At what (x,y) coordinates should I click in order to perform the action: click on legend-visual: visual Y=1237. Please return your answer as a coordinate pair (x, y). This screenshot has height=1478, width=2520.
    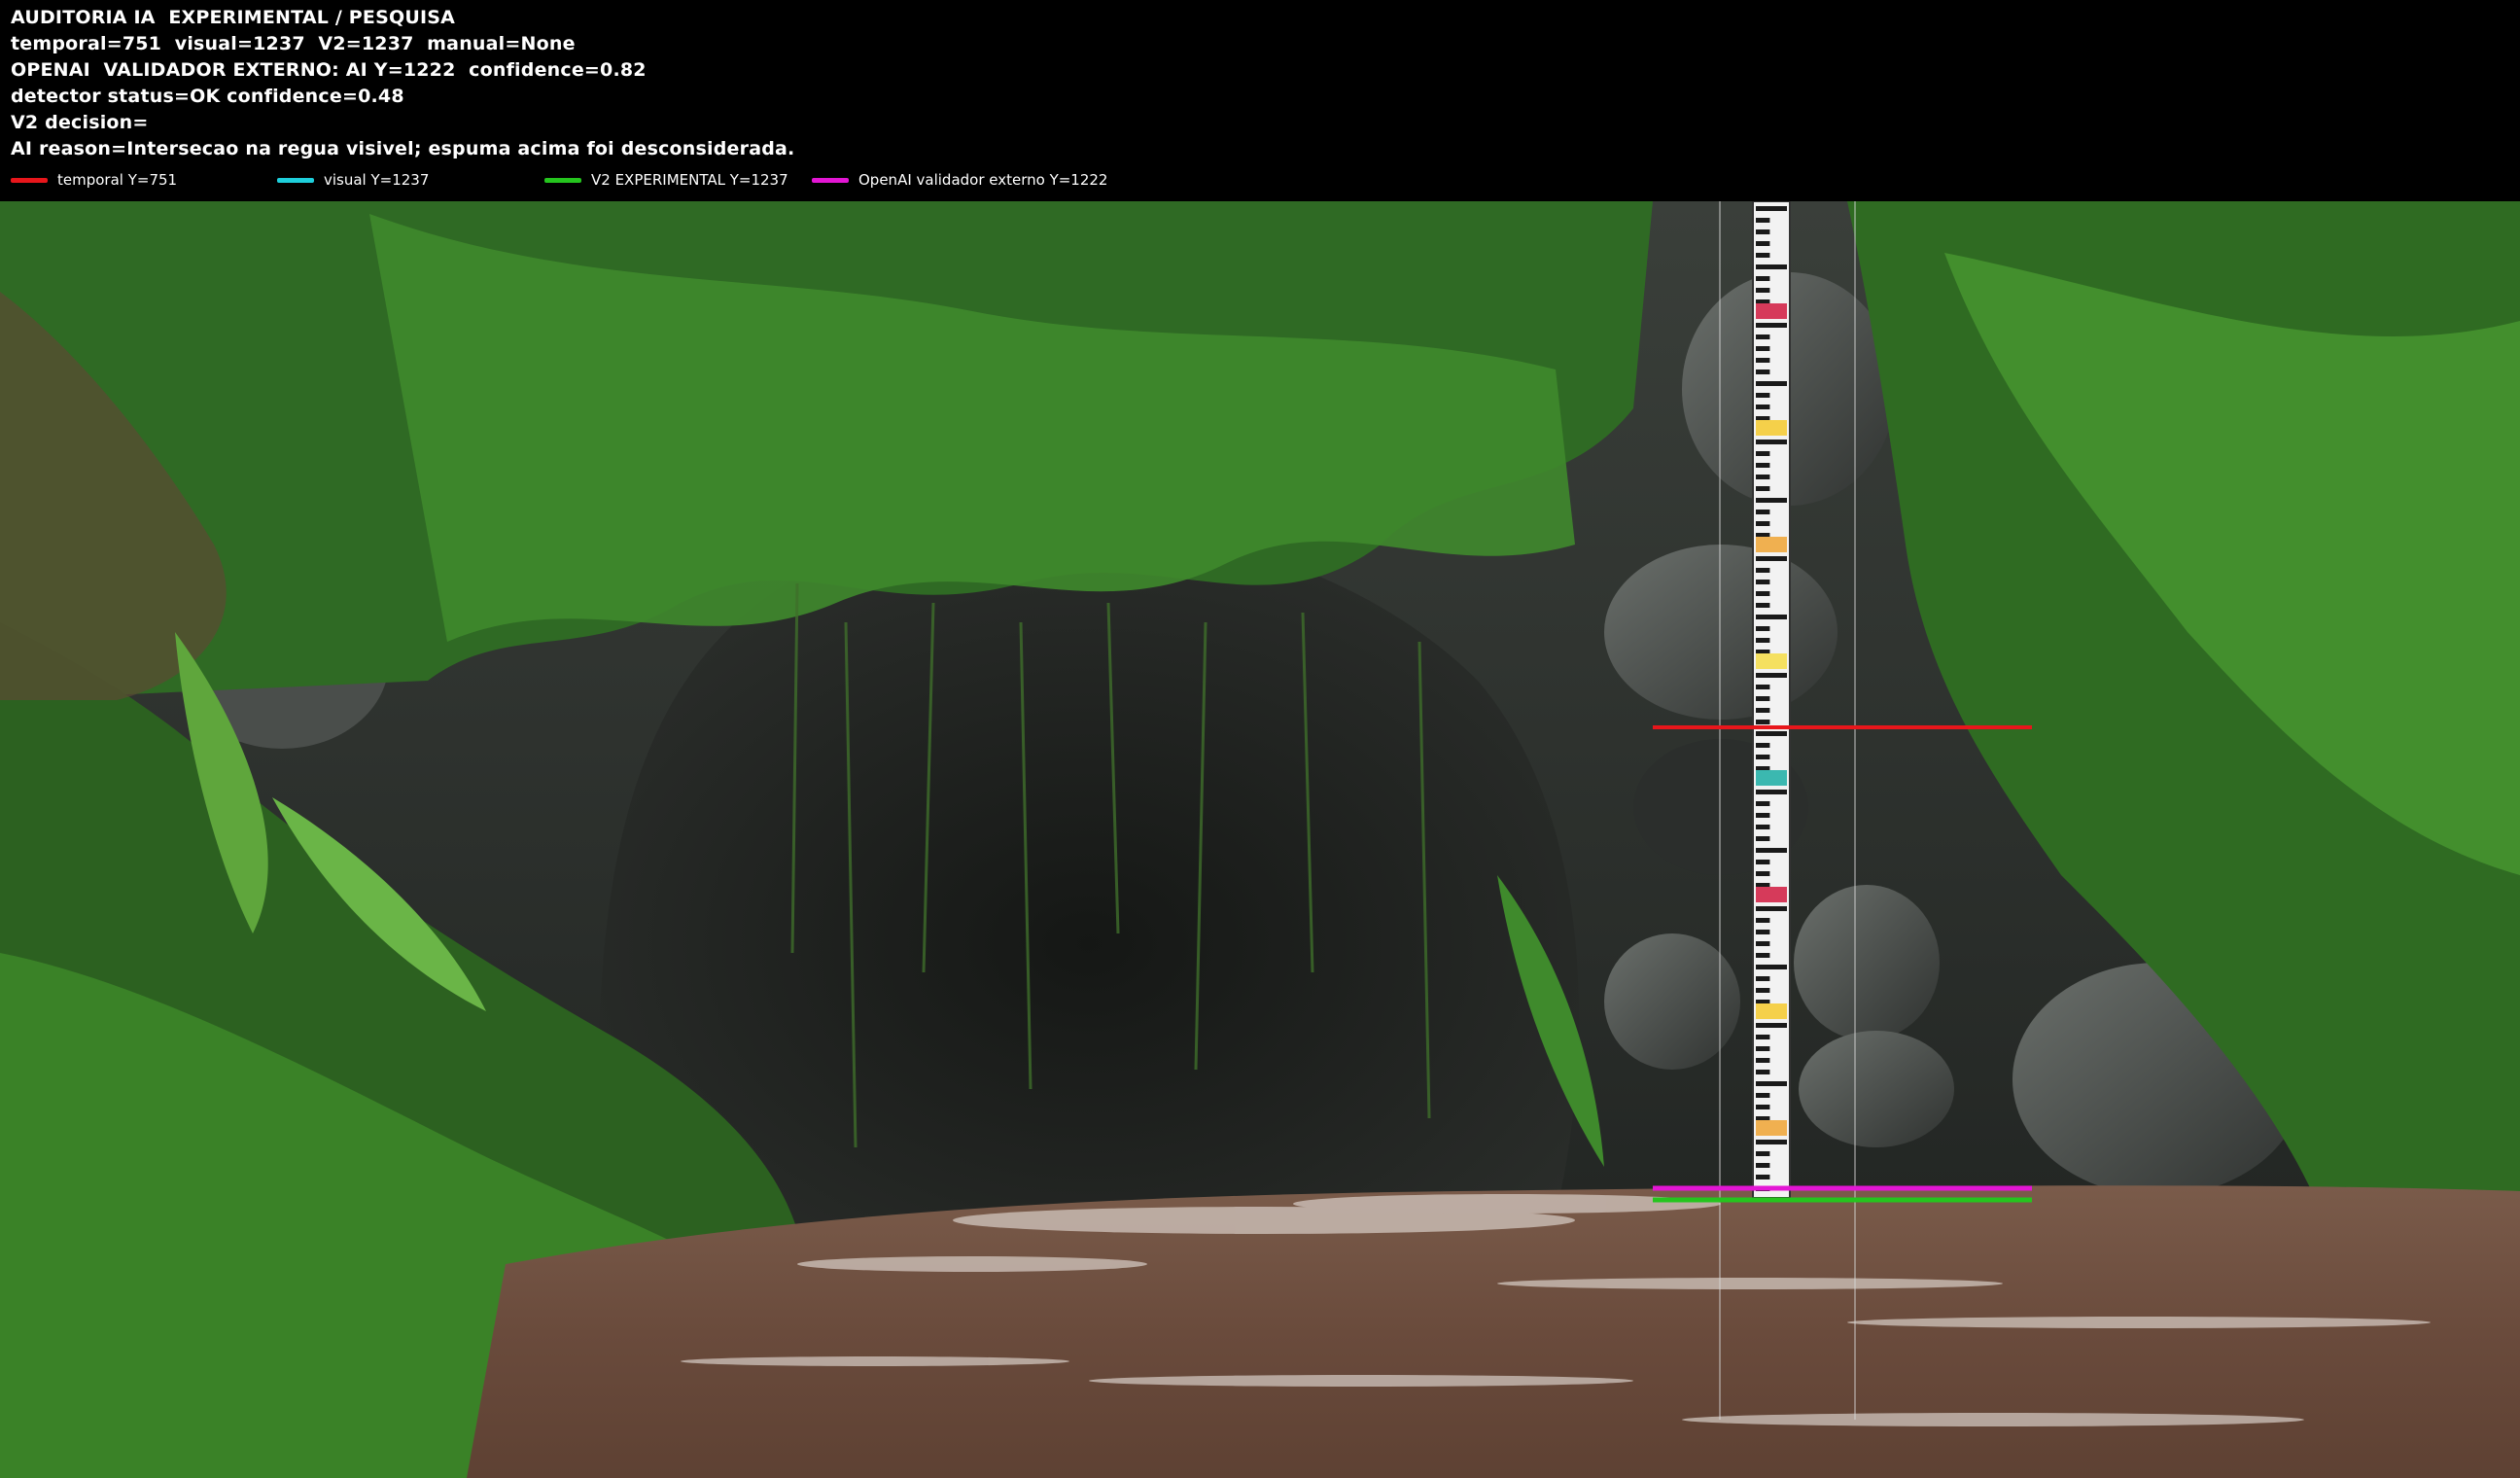
    Looking at the image, I should click on (353, 180).